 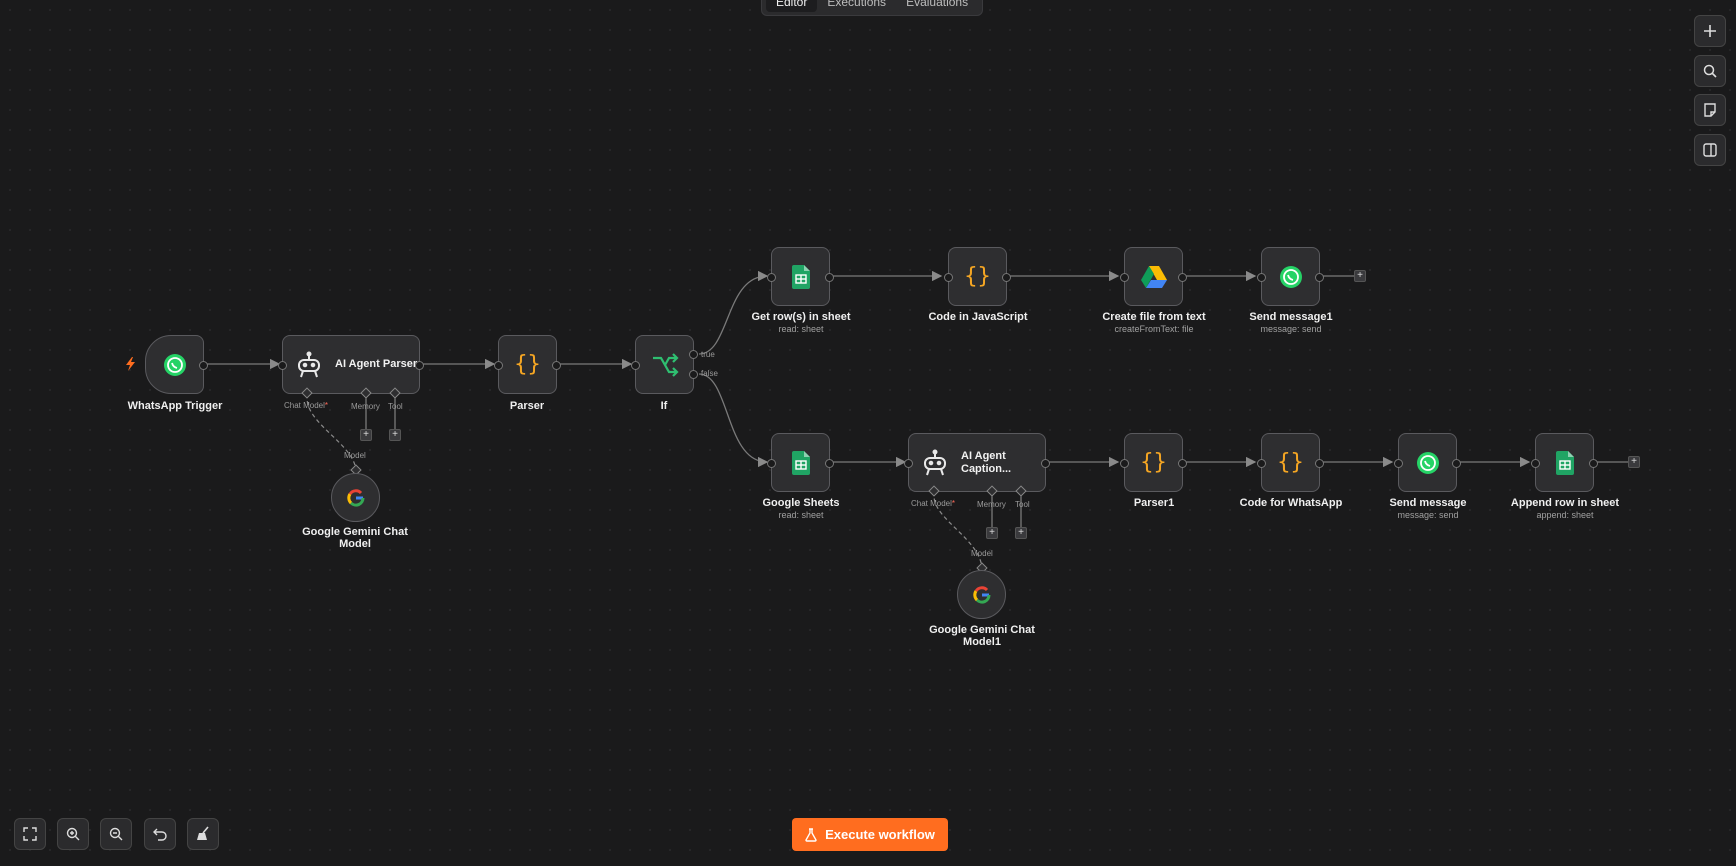 What do you see at coordinates (733, 420) in the screenshot?
I see `edge-if-false` at bounding box center [733, 420].